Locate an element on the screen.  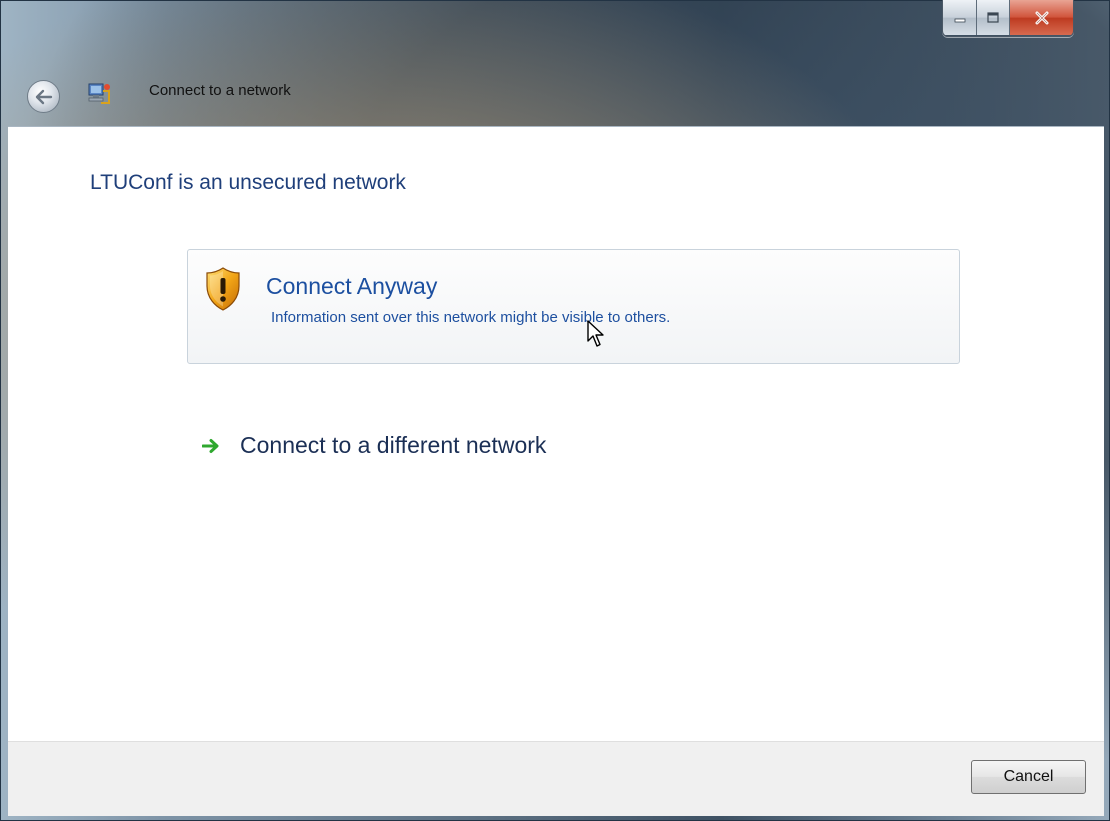
connect-different-network-label: Connect to a different network is located at coordinates (393, 445).